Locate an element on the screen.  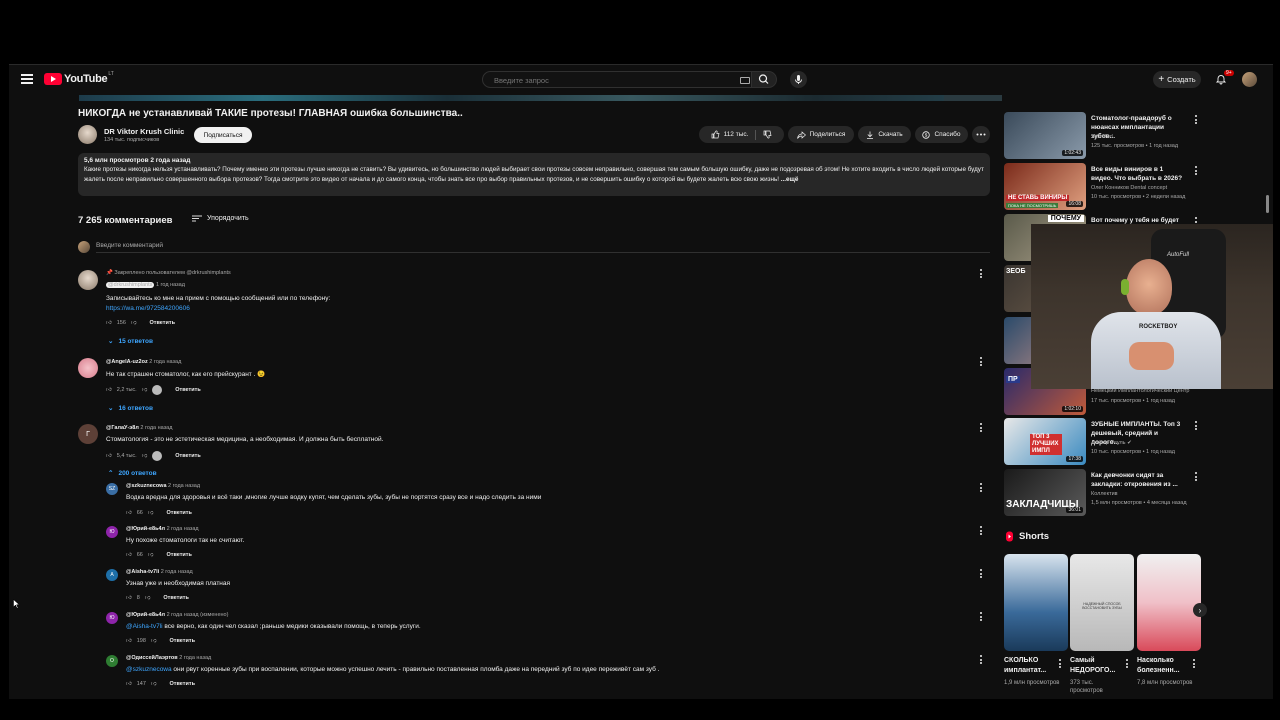
youtube-logo: YouTube LT is located at coordinates (79, 78).